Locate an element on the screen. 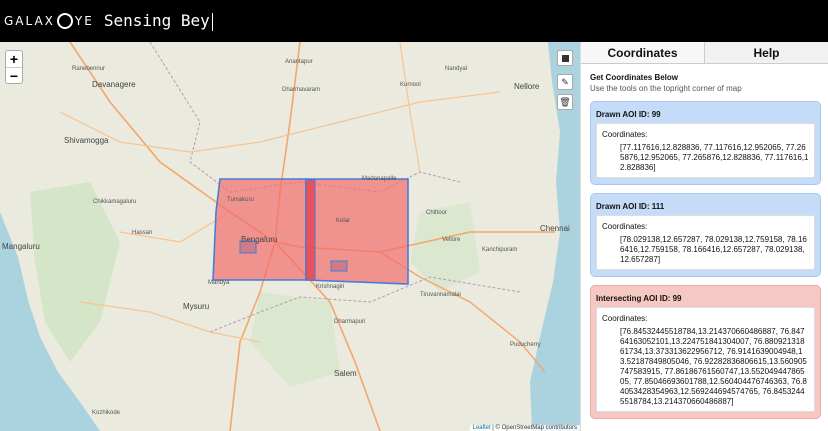 The image size is (828, 431). place-puducherry: Puducherry is located at coordinates (525, 345).